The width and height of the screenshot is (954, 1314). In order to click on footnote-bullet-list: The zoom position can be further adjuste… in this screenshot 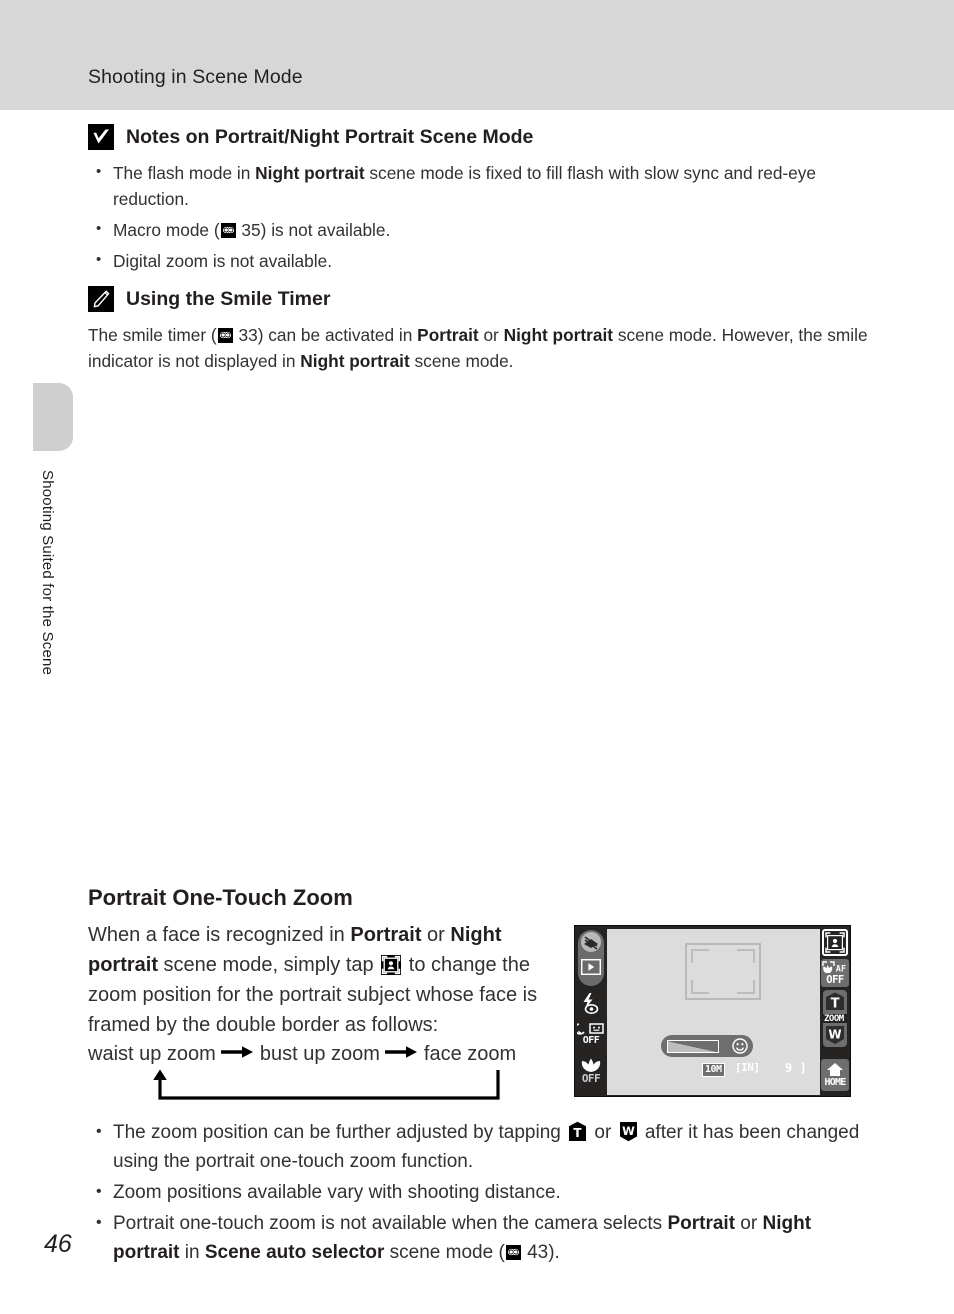, I will do `click(483, 1193)`.